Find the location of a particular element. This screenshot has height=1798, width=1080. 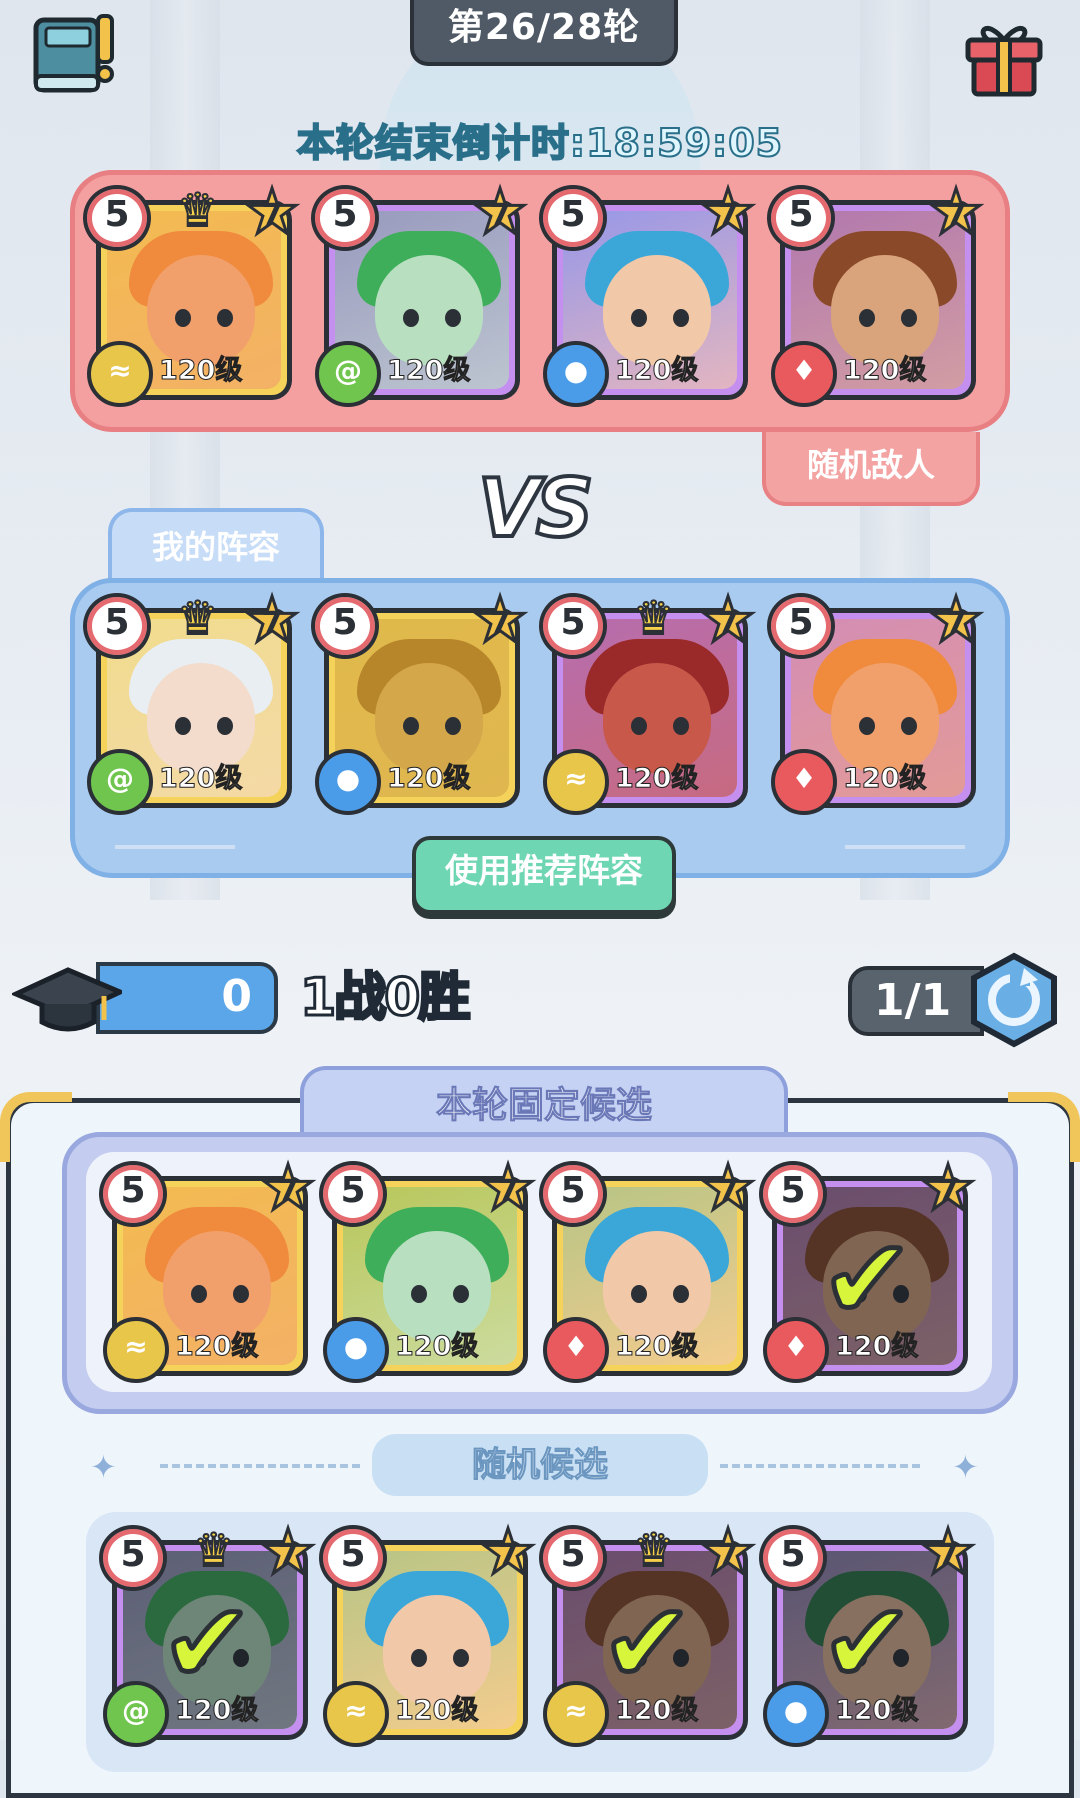

gift-icon is located at coordinates (1004, 56).